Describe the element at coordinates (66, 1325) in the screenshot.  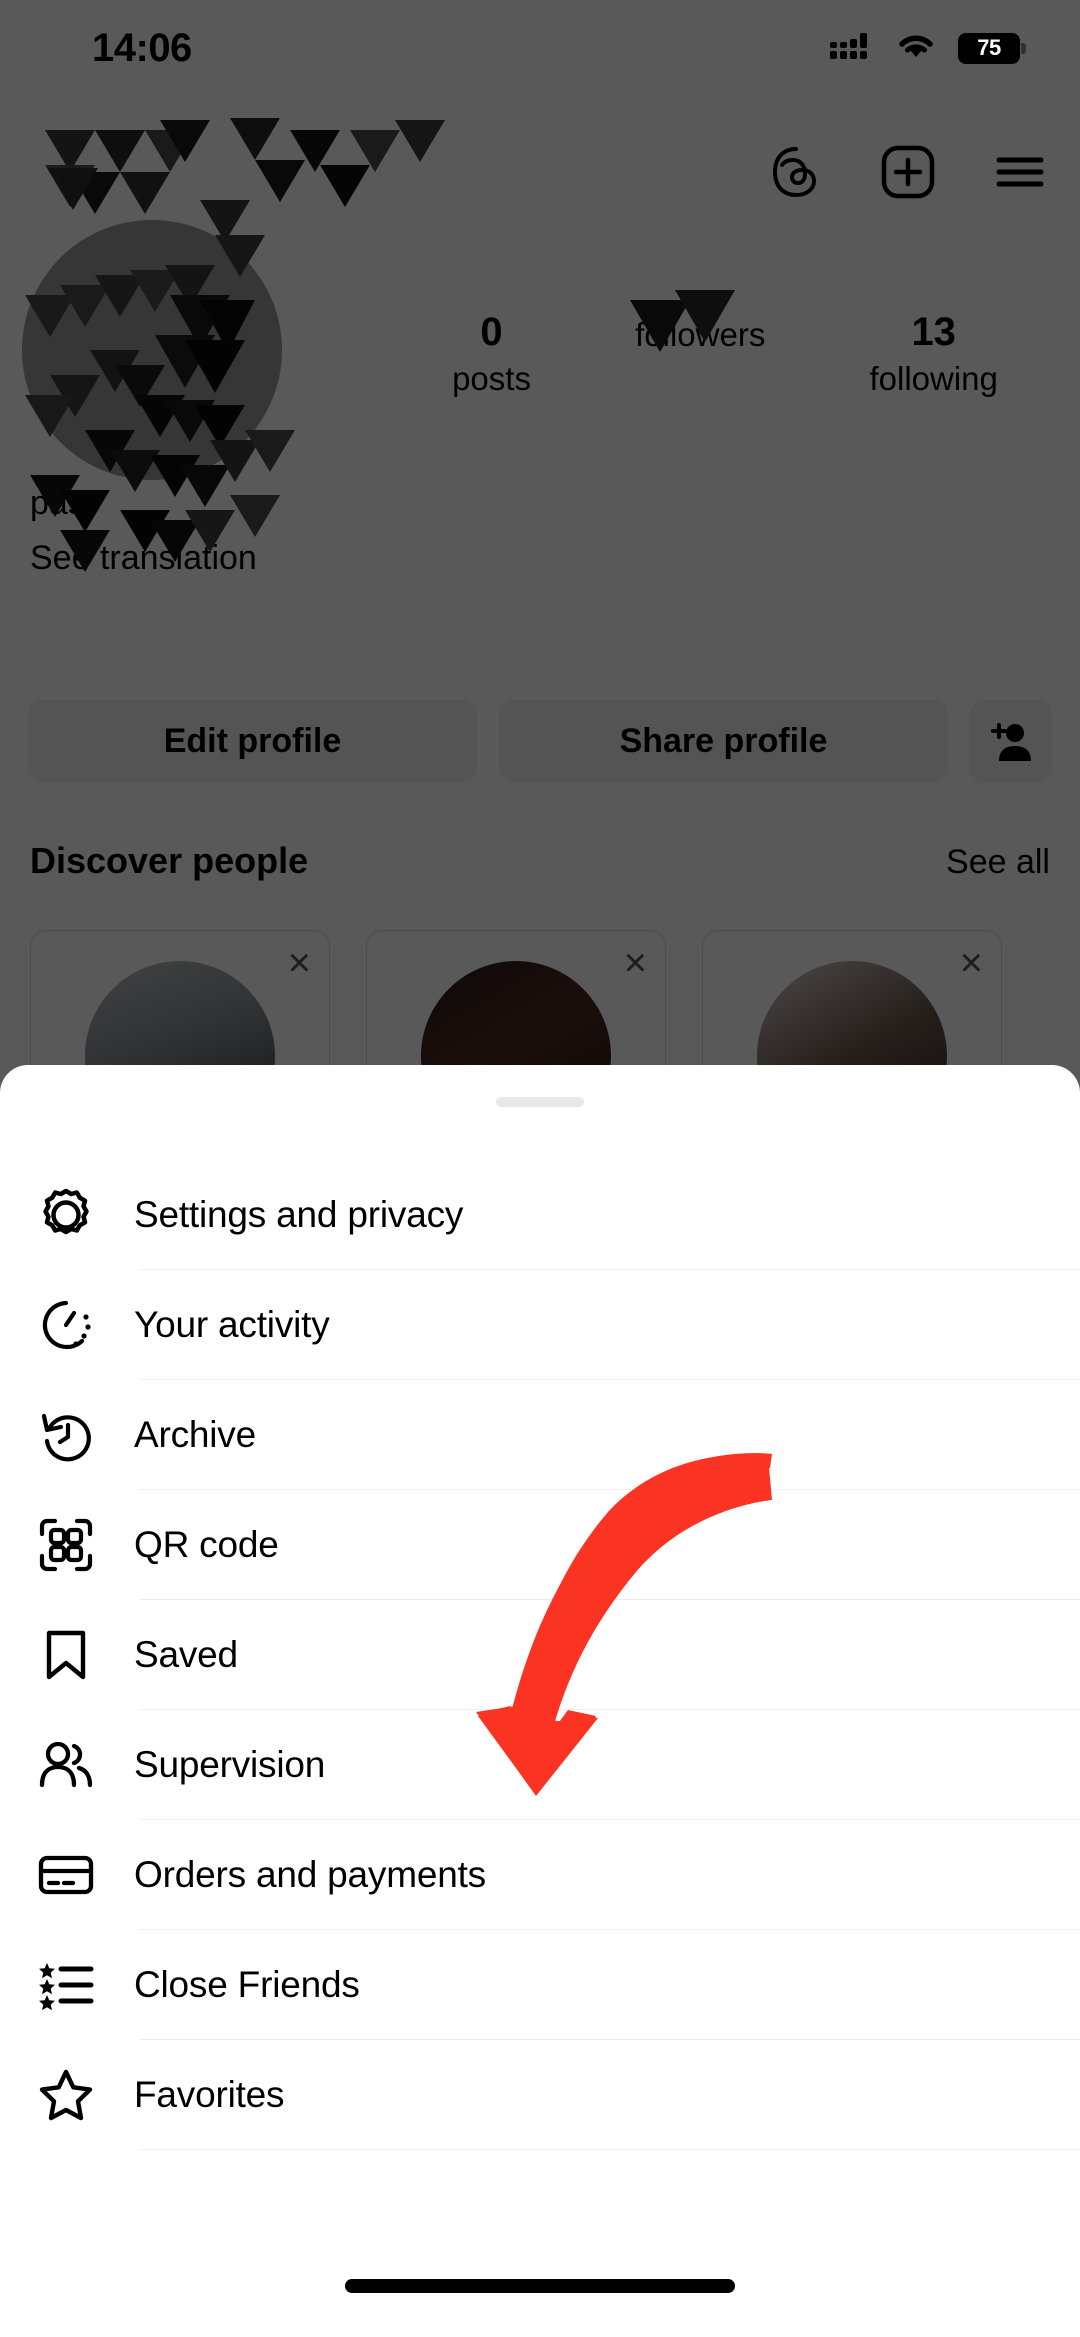
I see `activity-clock-icon` at that location.